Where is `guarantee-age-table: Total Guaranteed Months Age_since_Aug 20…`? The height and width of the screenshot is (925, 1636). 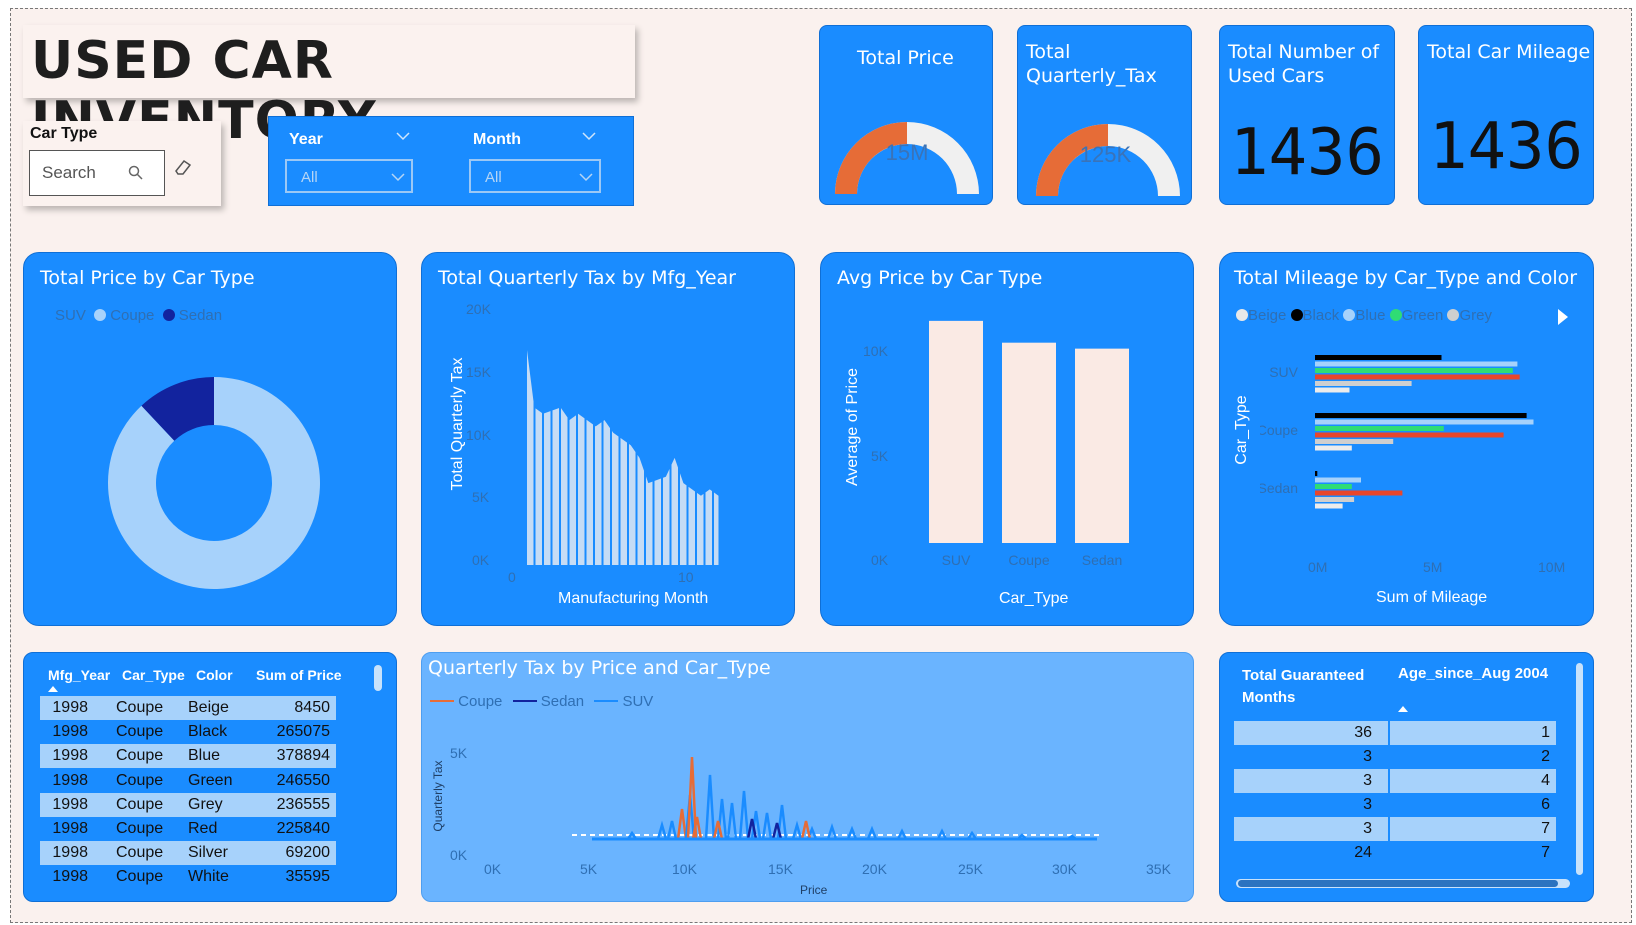 guarantee-age-table: Total Guaranteed Months Age_since_Aug 20… is located at coordinates (1406, 777).